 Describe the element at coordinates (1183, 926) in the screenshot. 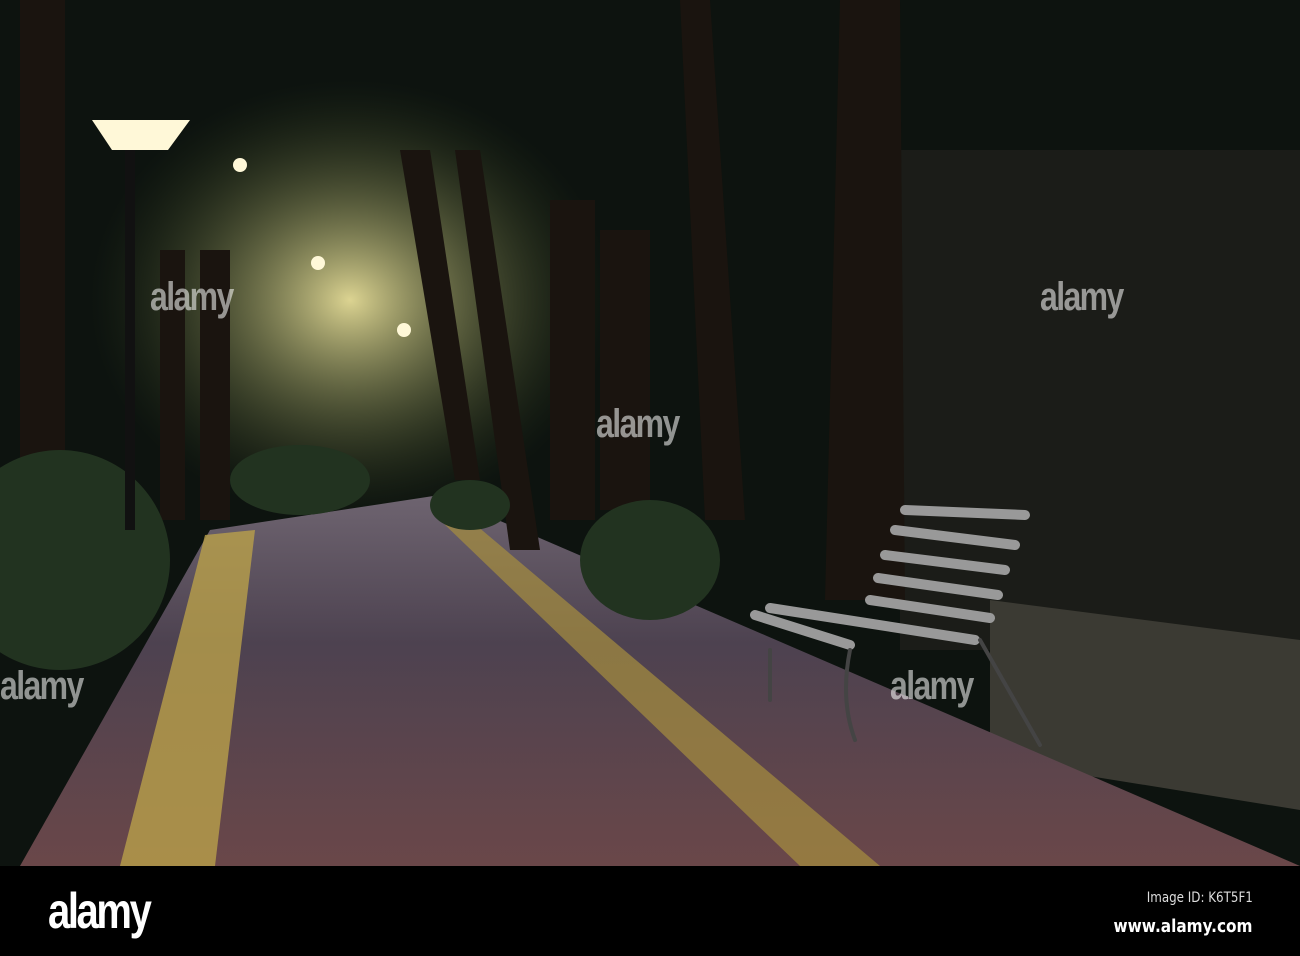

I see `website-link: www.alamy.com` at that location.